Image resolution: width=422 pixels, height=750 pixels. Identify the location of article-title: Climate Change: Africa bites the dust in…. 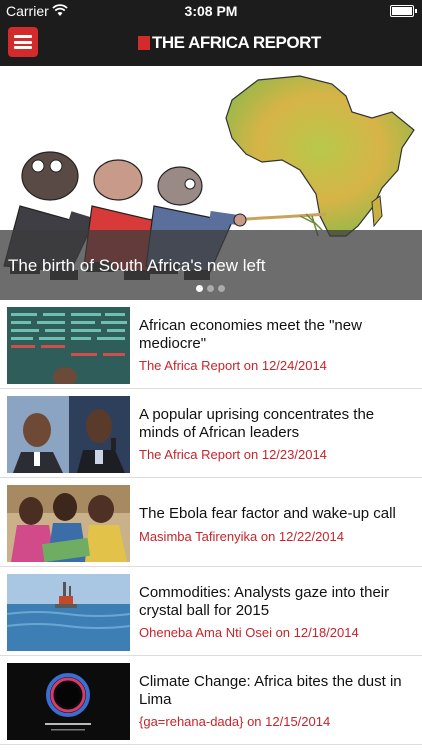
(270, 690).